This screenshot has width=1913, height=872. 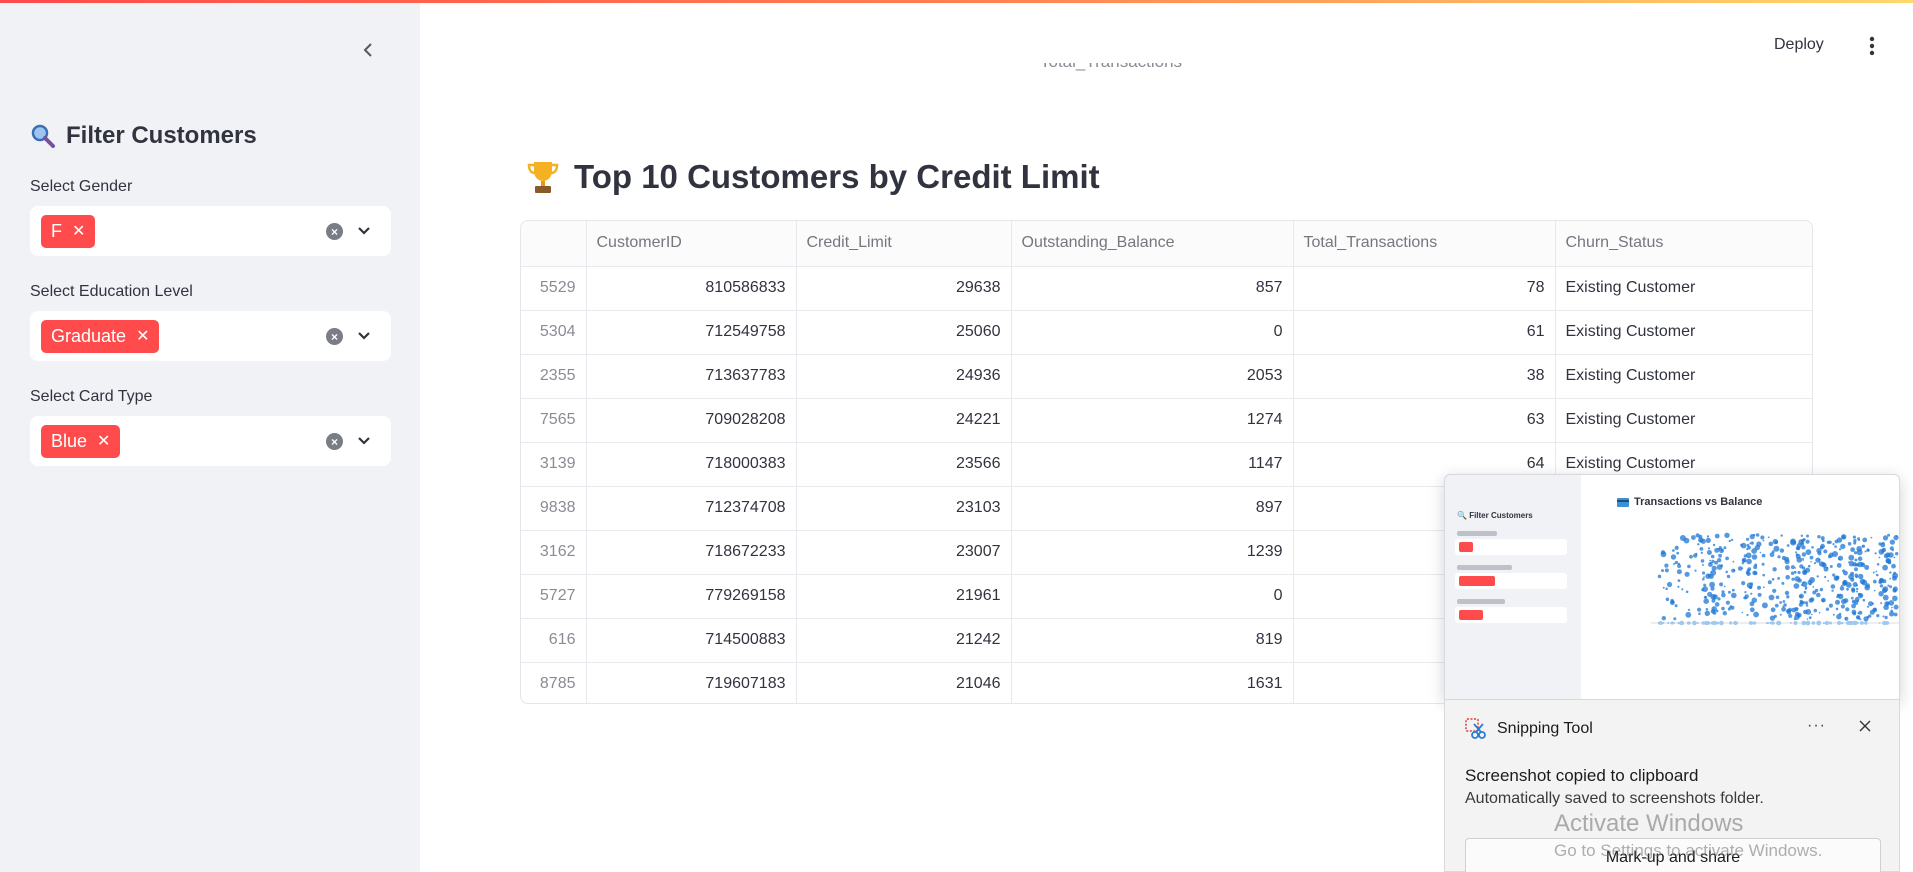 I want to click on column-header-credit-limit: Credit_Limit, so click(x=904, y=244).